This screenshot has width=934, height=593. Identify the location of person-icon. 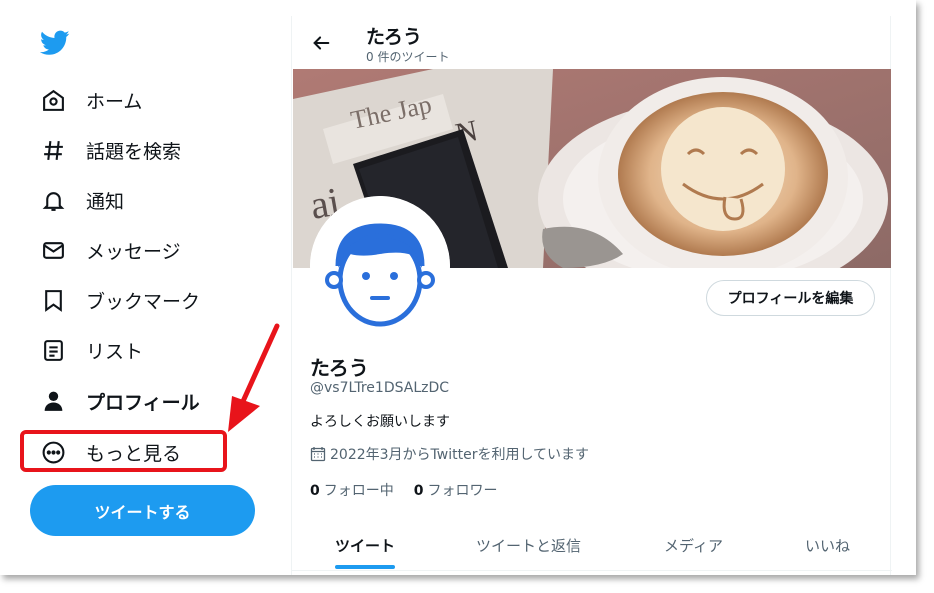
(53, 401).